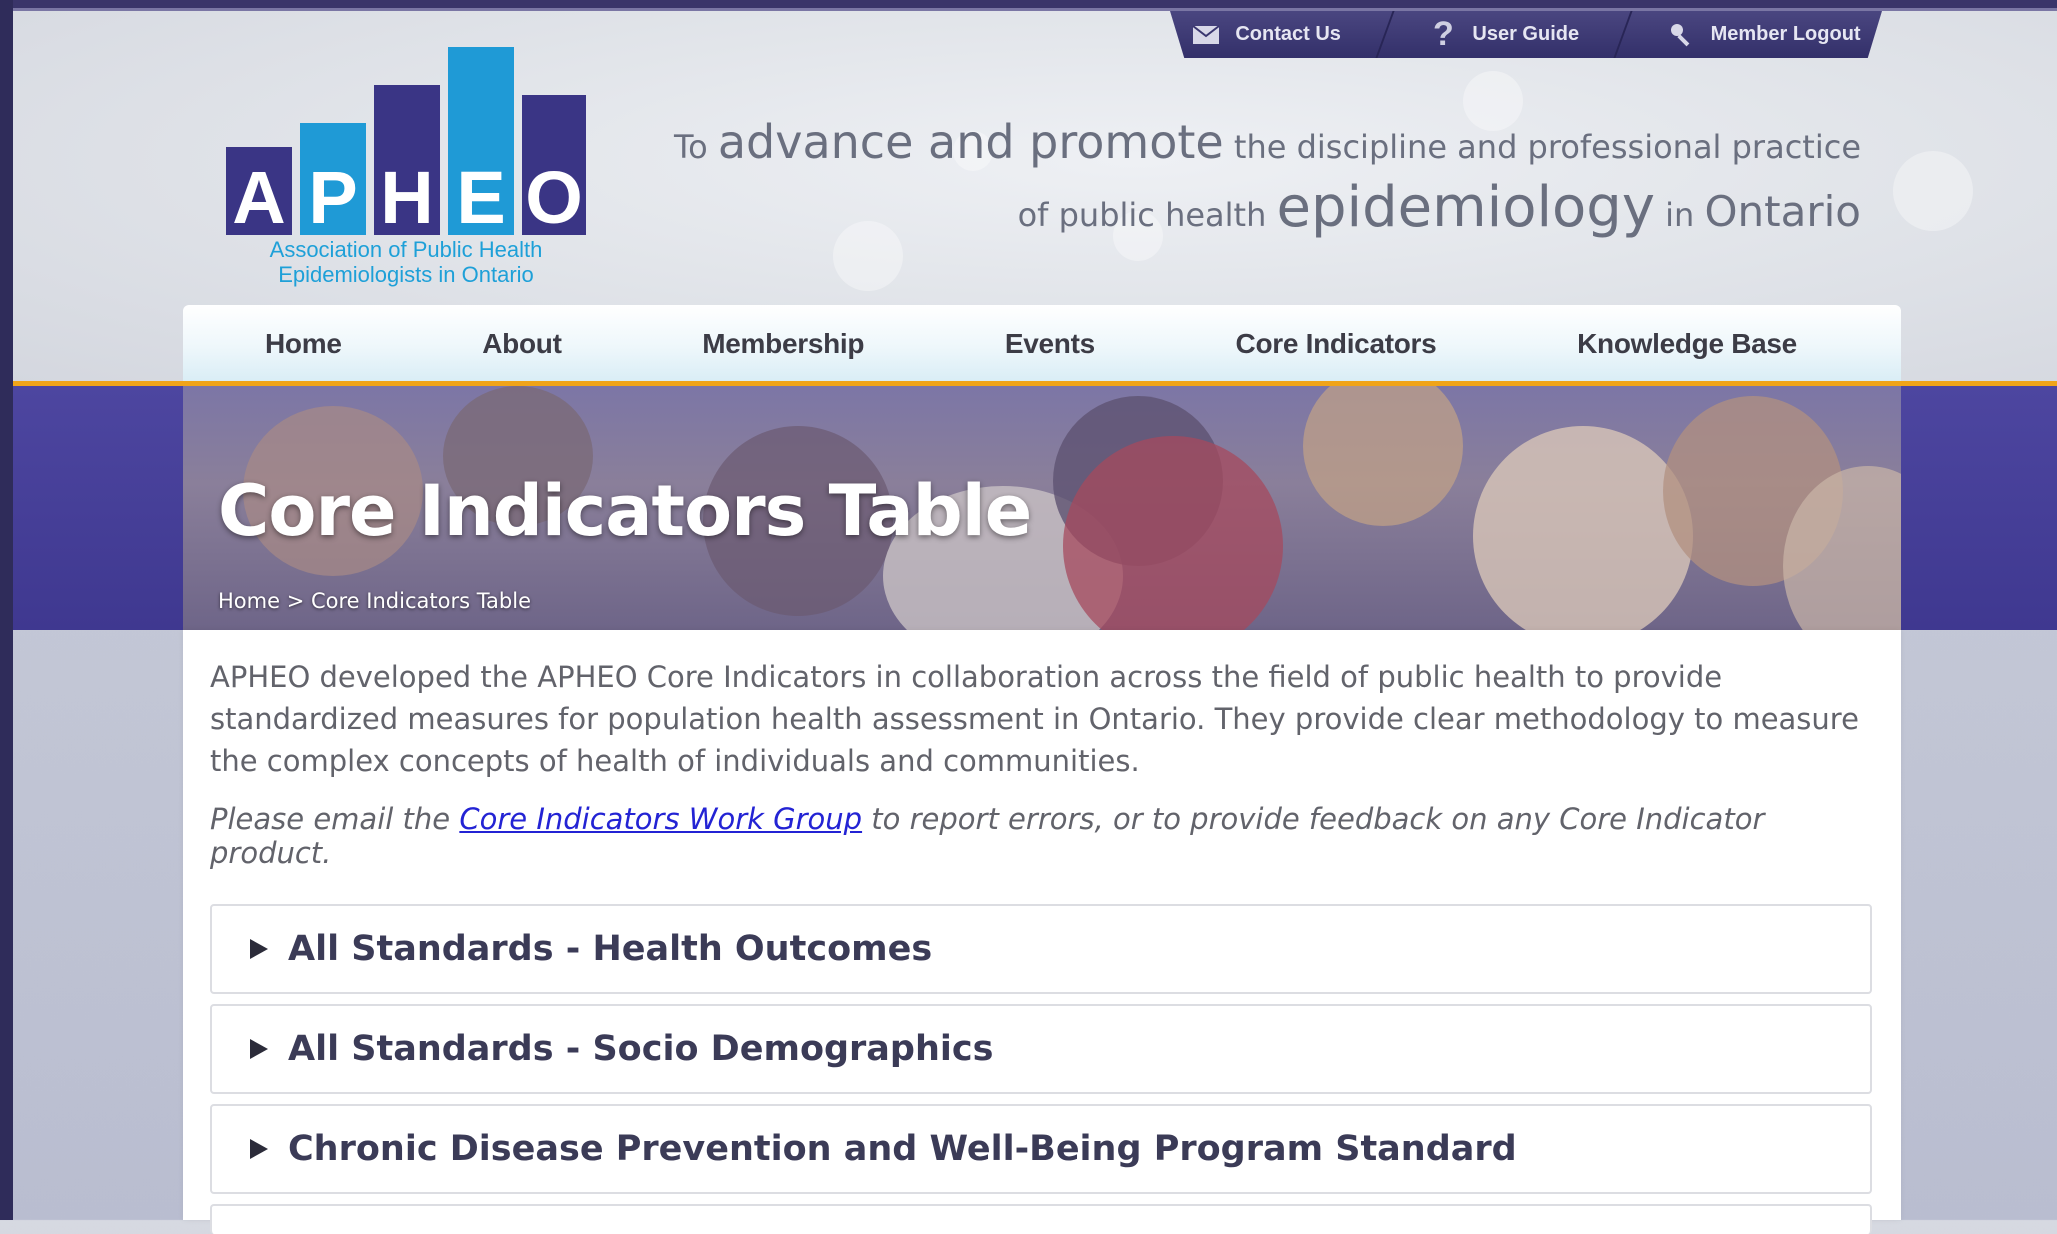  I want to click on accordion-health-outcomes: All Standards - Health Outcomes, so click(1041, 949).